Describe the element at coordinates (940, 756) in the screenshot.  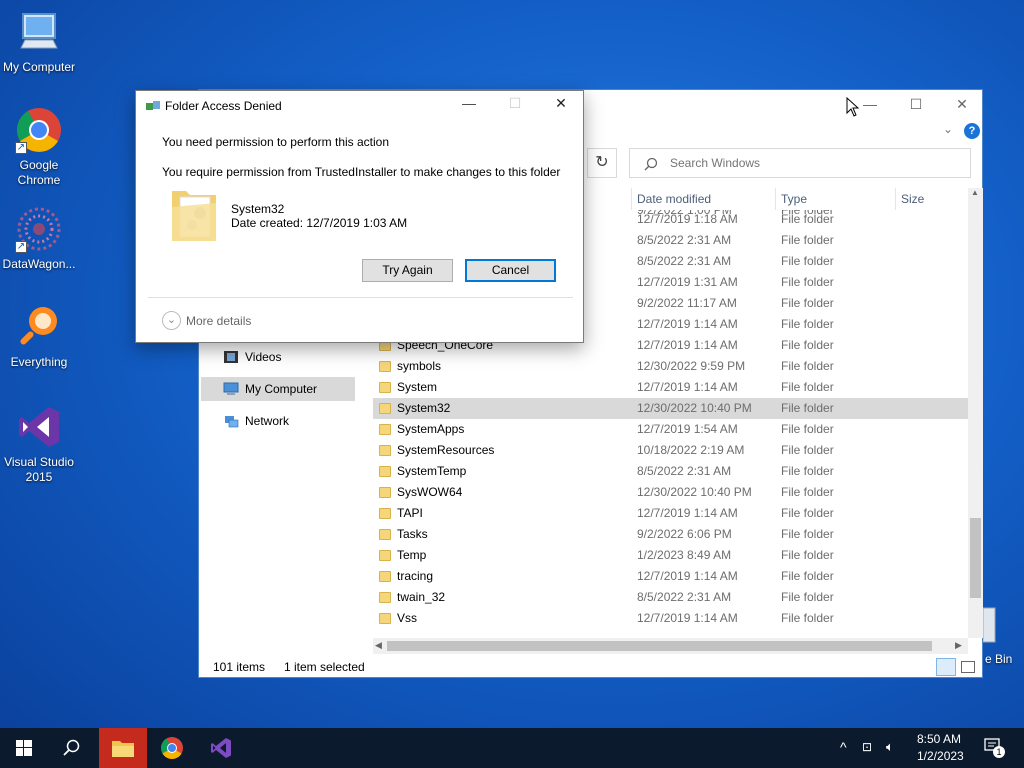
I see `clock-date: 1/2/2023` at that location.